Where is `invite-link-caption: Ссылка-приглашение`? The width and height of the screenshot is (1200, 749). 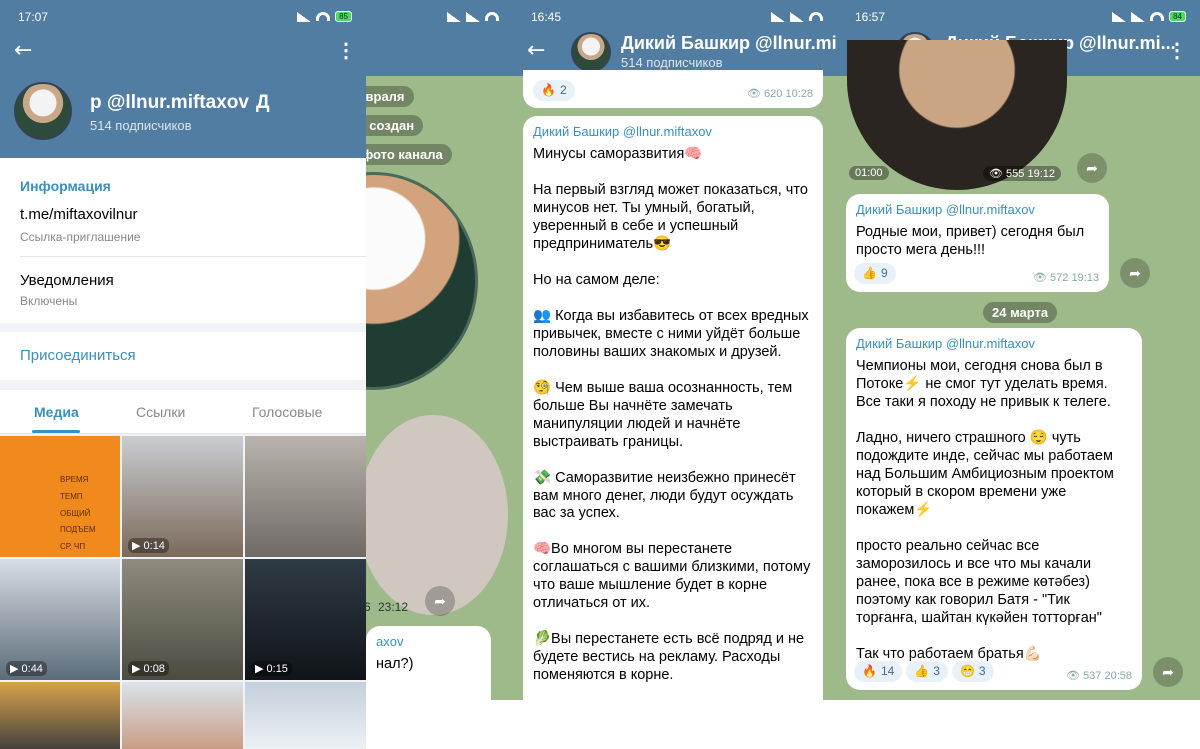
invite-link-caption: Ссылка-приглашение is located at coordinates (80, 237).